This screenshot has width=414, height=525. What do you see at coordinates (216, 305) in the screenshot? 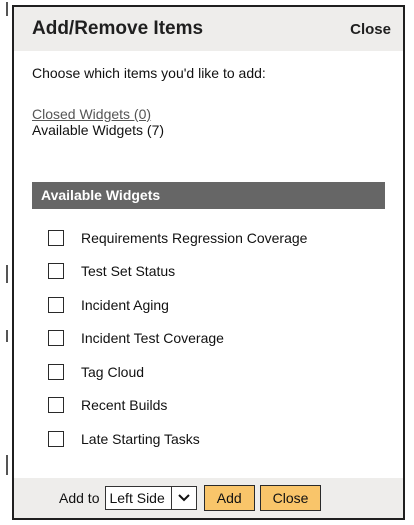
I see `widget-item: Incident Aging` at bounding box center [216, 305].